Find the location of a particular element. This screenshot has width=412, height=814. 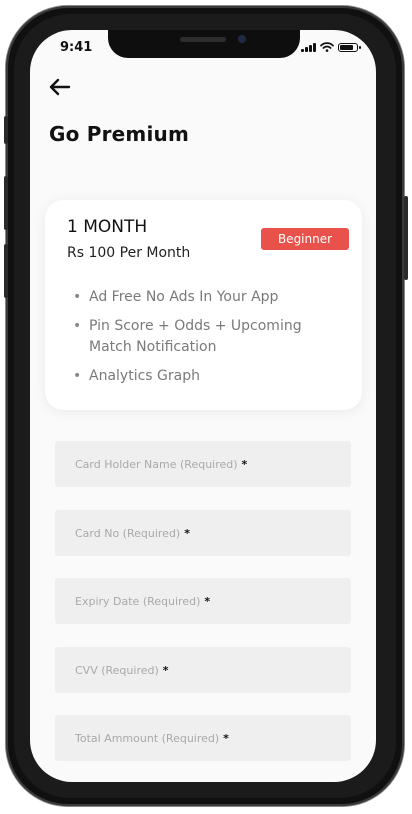

page-title: Go Premium is located at coordinates (119, 134).